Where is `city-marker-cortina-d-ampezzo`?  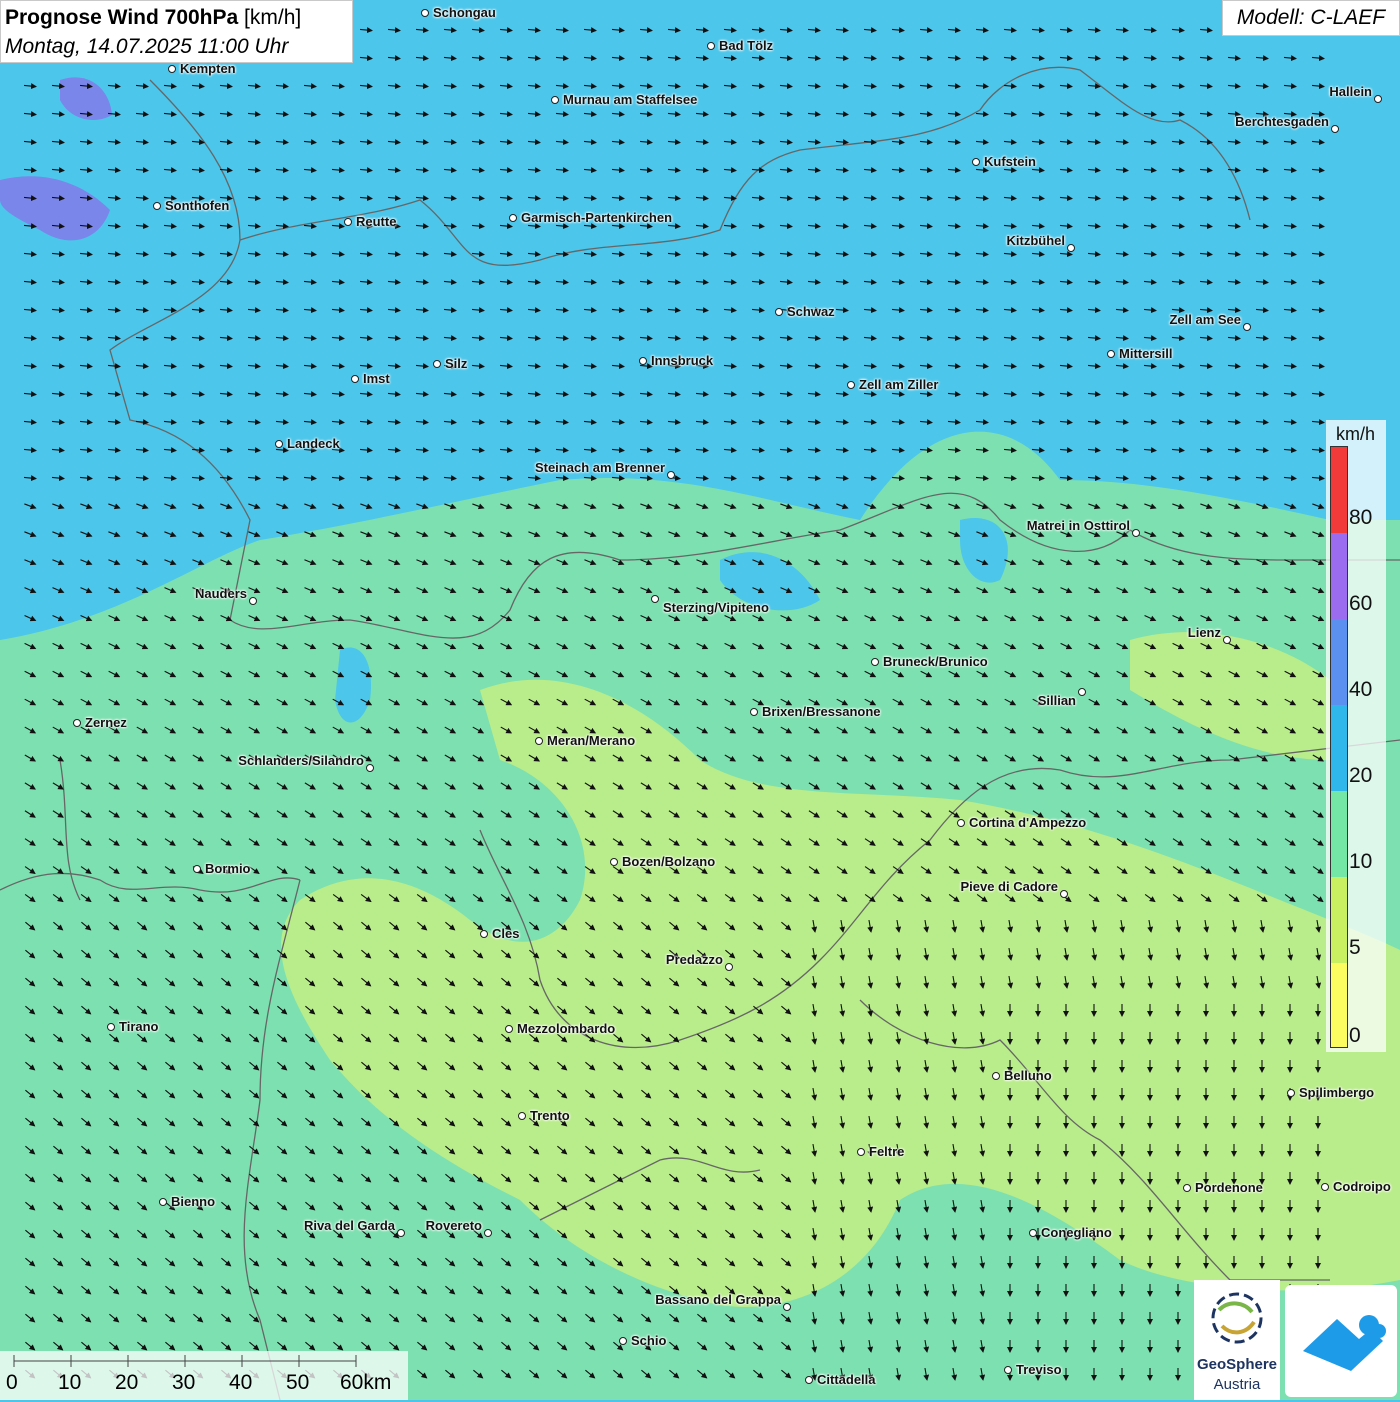 city-marker-cortina-d-ampezzo is located at coordinates (961, 823).